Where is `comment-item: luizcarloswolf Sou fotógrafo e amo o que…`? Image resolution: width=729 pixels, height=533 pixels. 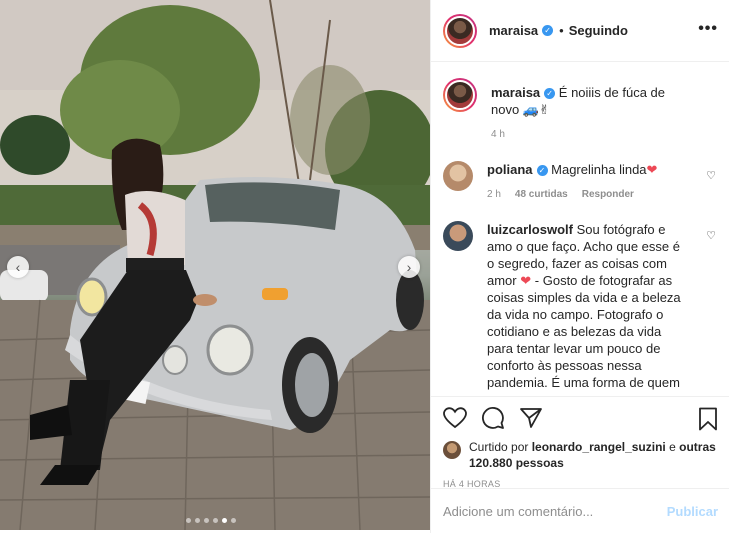 comment-item: luizcarloswolf Sou fotógrafo e amo o que… is located at coordinates (580, 306).